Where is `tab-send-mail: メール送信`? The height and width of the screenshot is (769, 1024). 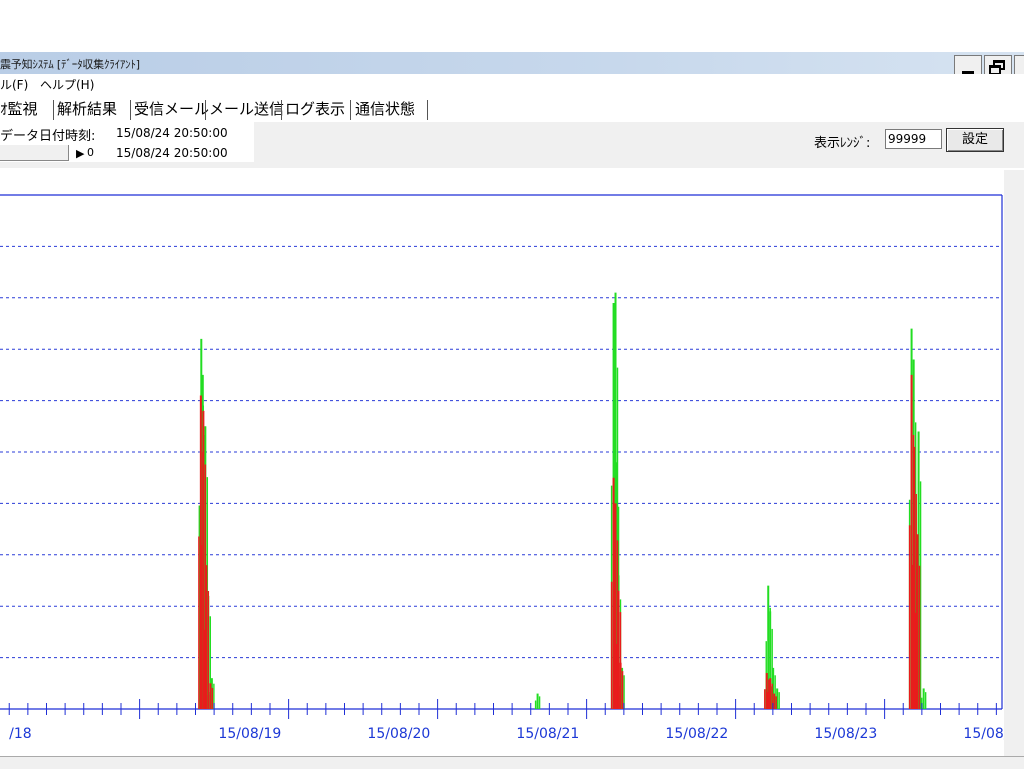
tab-send-mail: メール送信 is located at coordinates (246, 108).